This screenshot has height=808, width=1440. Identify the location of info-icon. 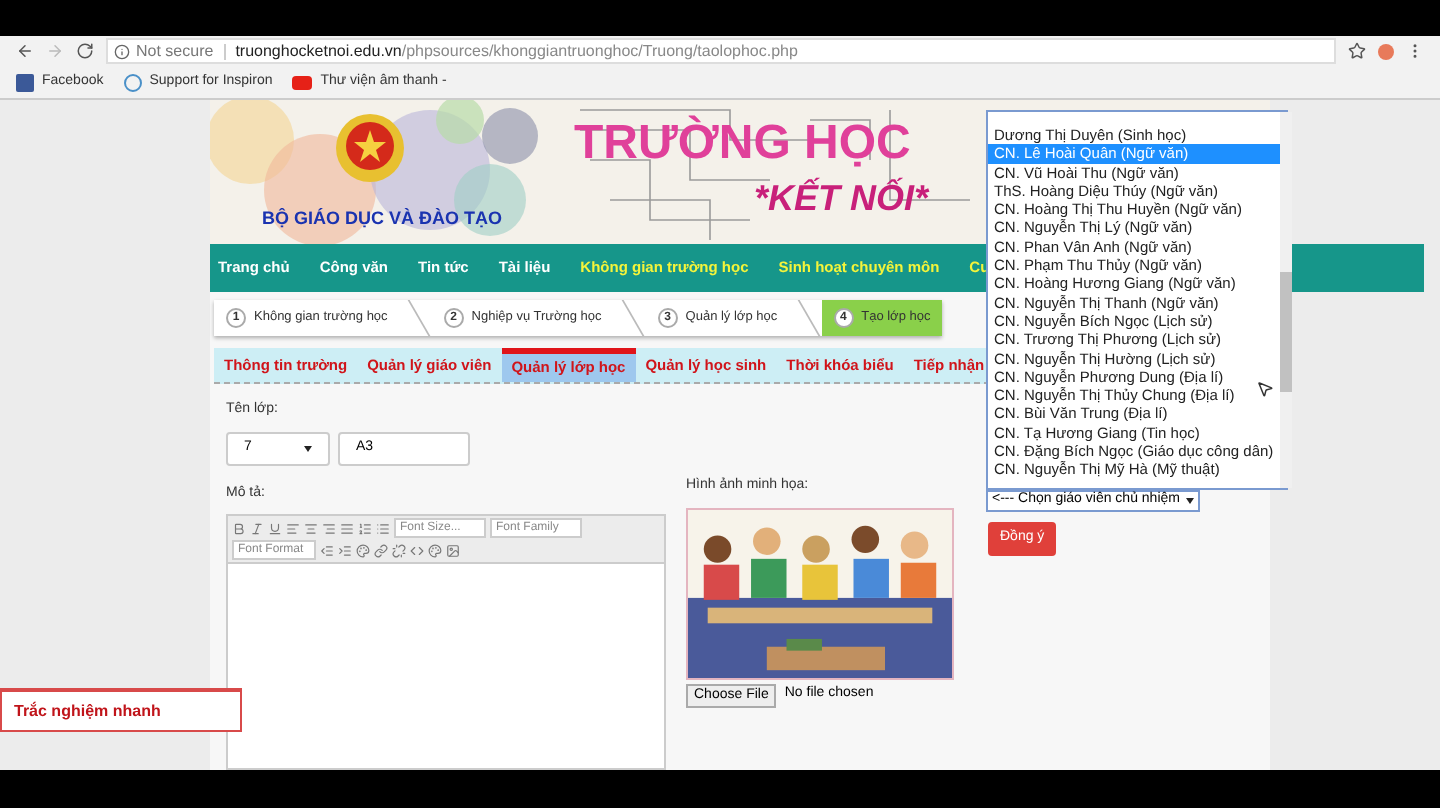
(122, 51).